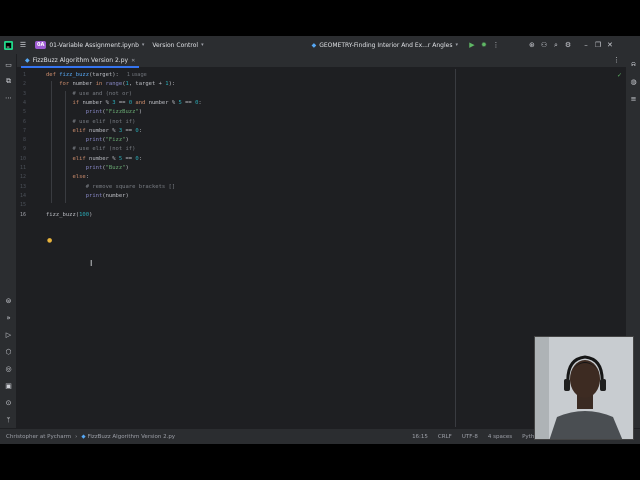 The width and height of the screenshot is (640, 480). I want to click on code-token: for, so click(59, 84).